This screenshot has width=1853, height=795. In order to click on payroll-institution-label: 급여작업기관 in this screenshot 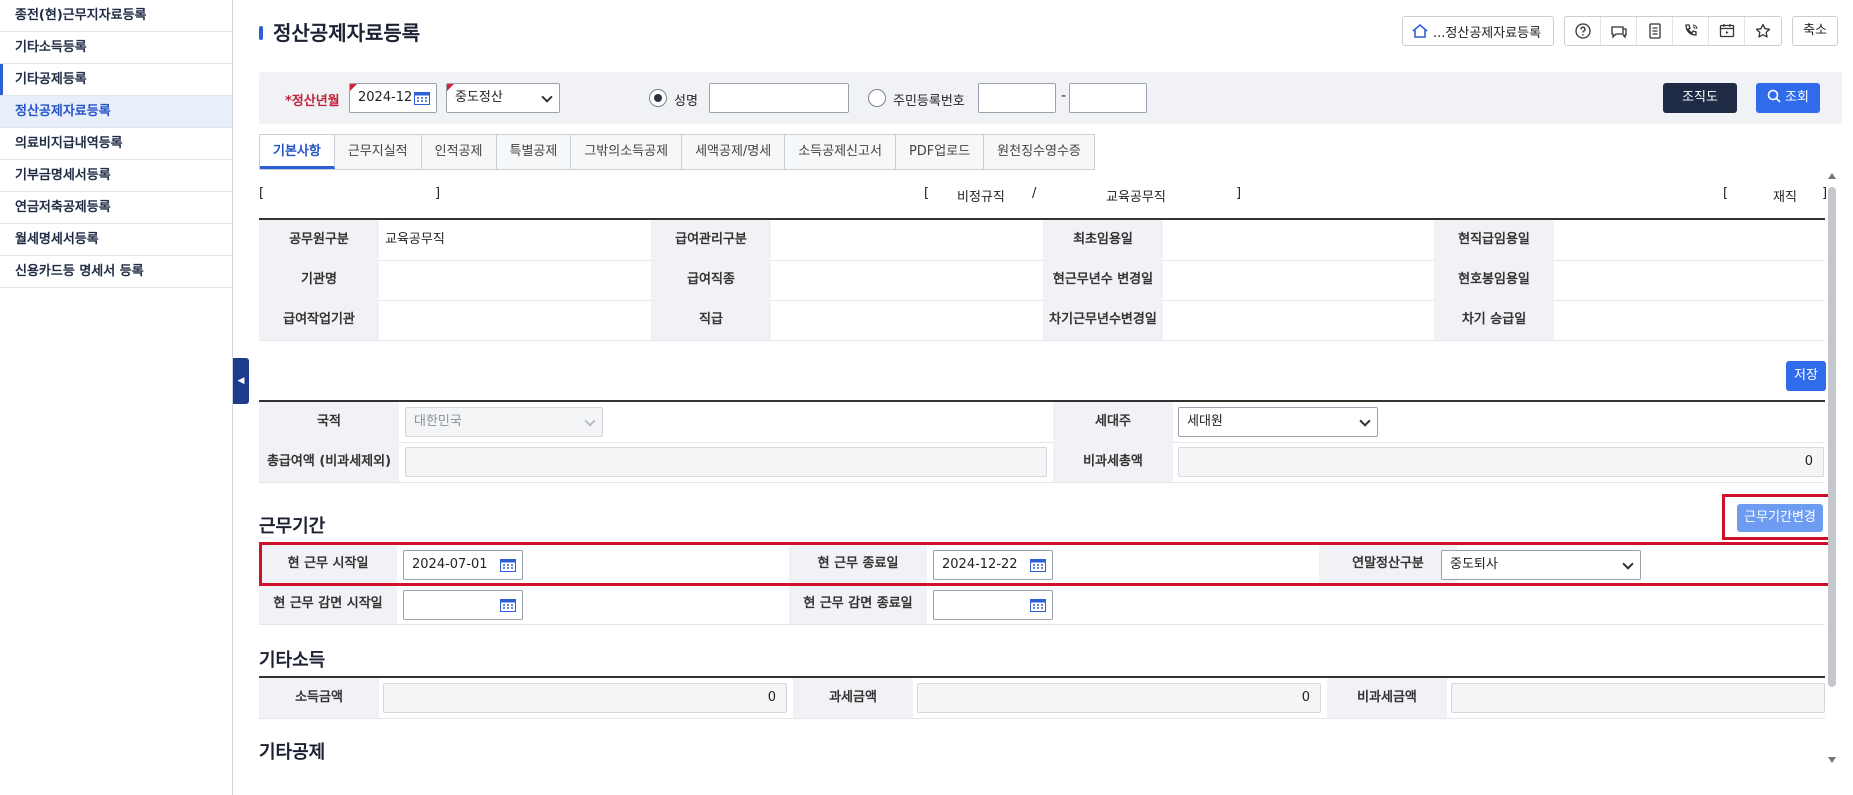, I will do `click(319, 320)`.